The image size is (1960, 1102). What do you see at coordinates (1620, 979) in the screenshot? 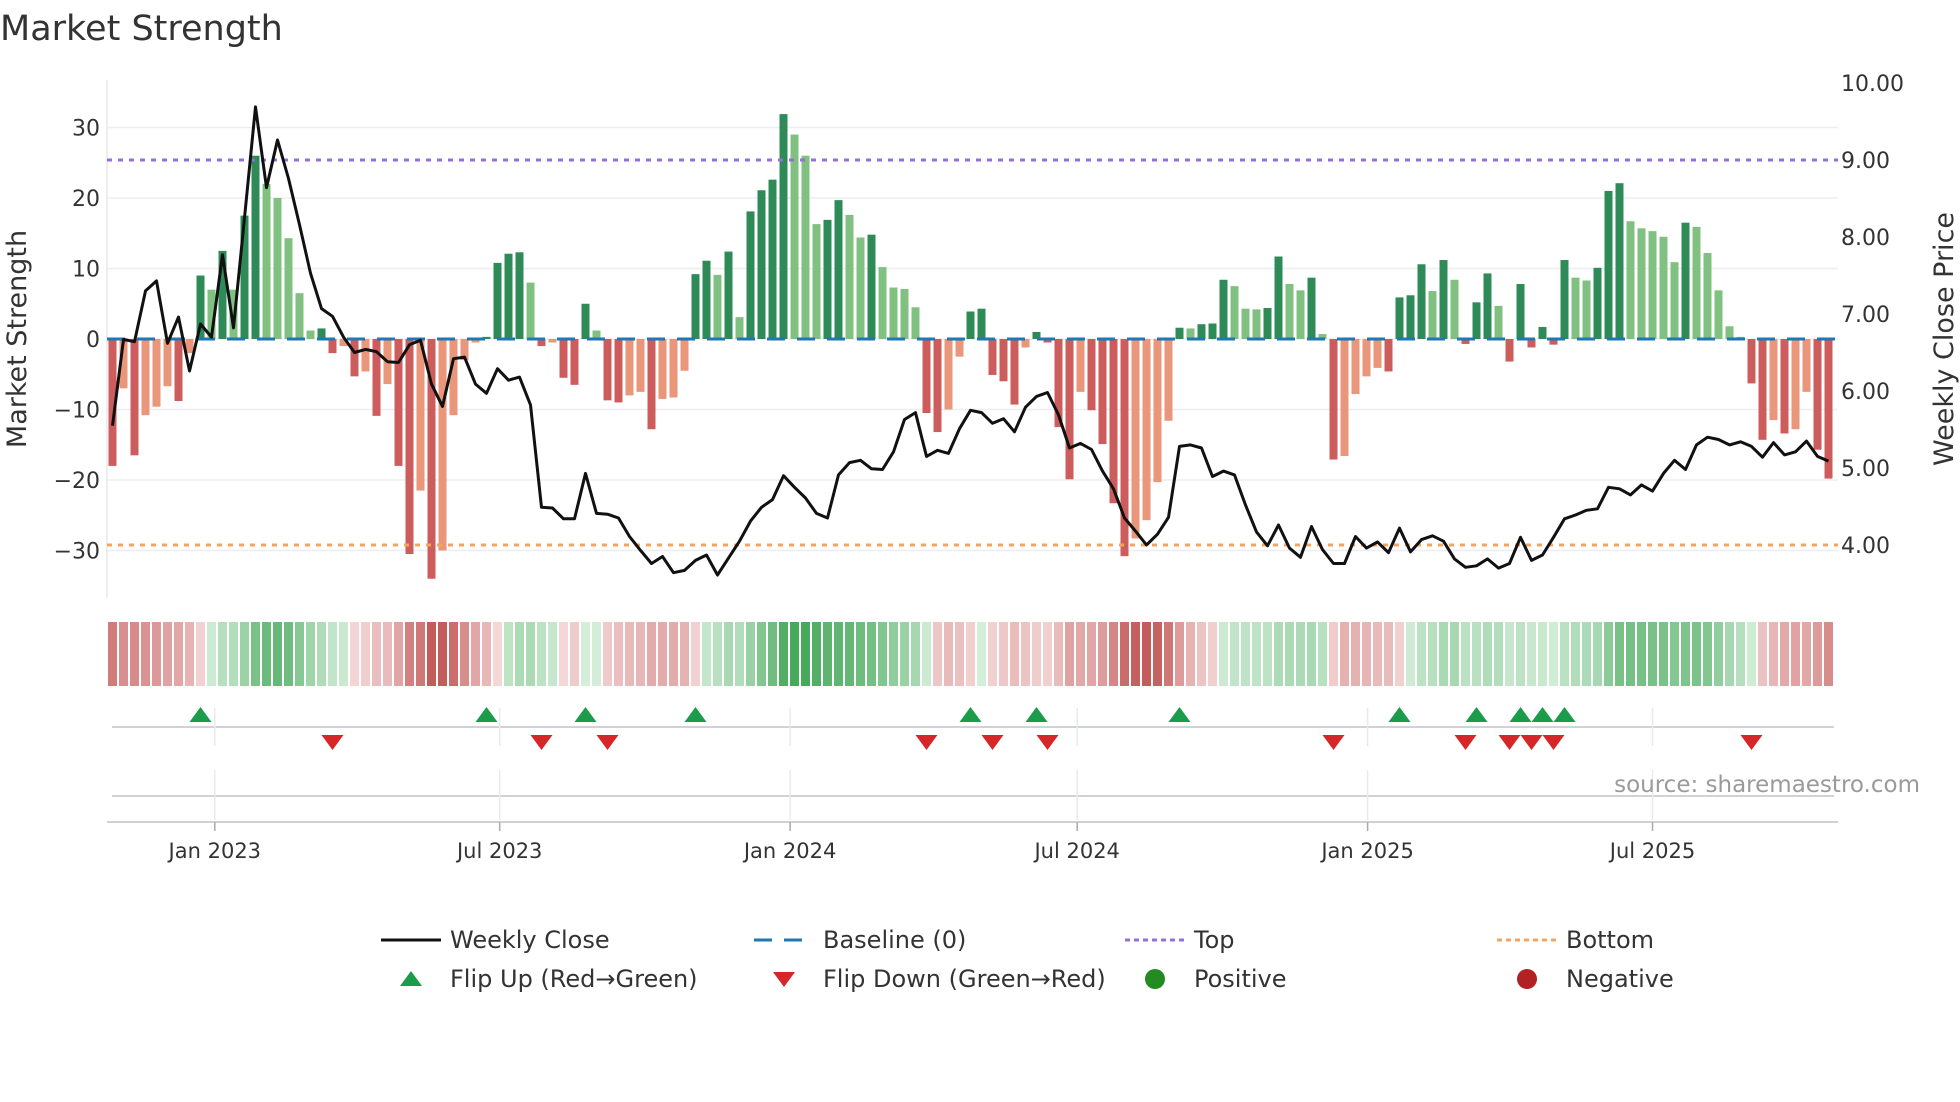
I see `legend-negative-label: Negative` at bounding box center [1620, 979].